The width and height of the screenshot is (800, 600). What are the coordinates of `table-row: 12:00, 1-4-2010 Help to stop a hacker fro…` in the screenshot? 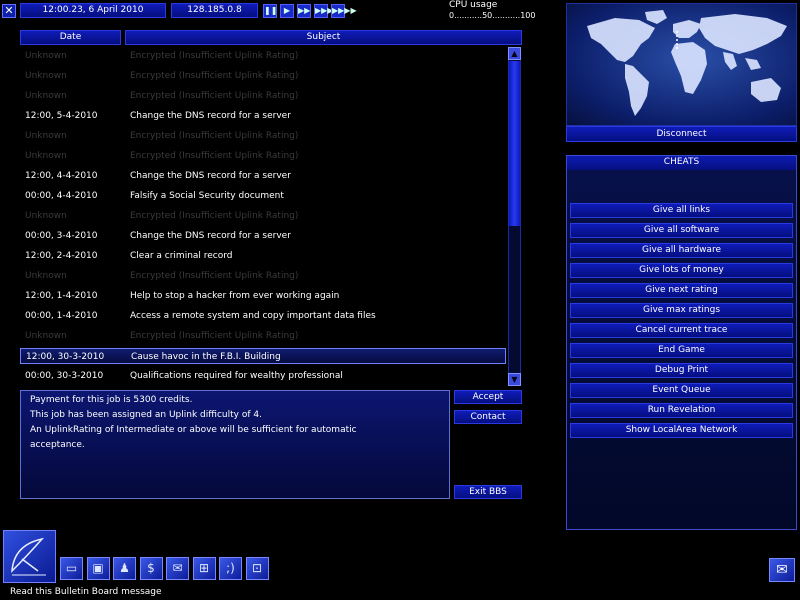 It's located at (263, 296).